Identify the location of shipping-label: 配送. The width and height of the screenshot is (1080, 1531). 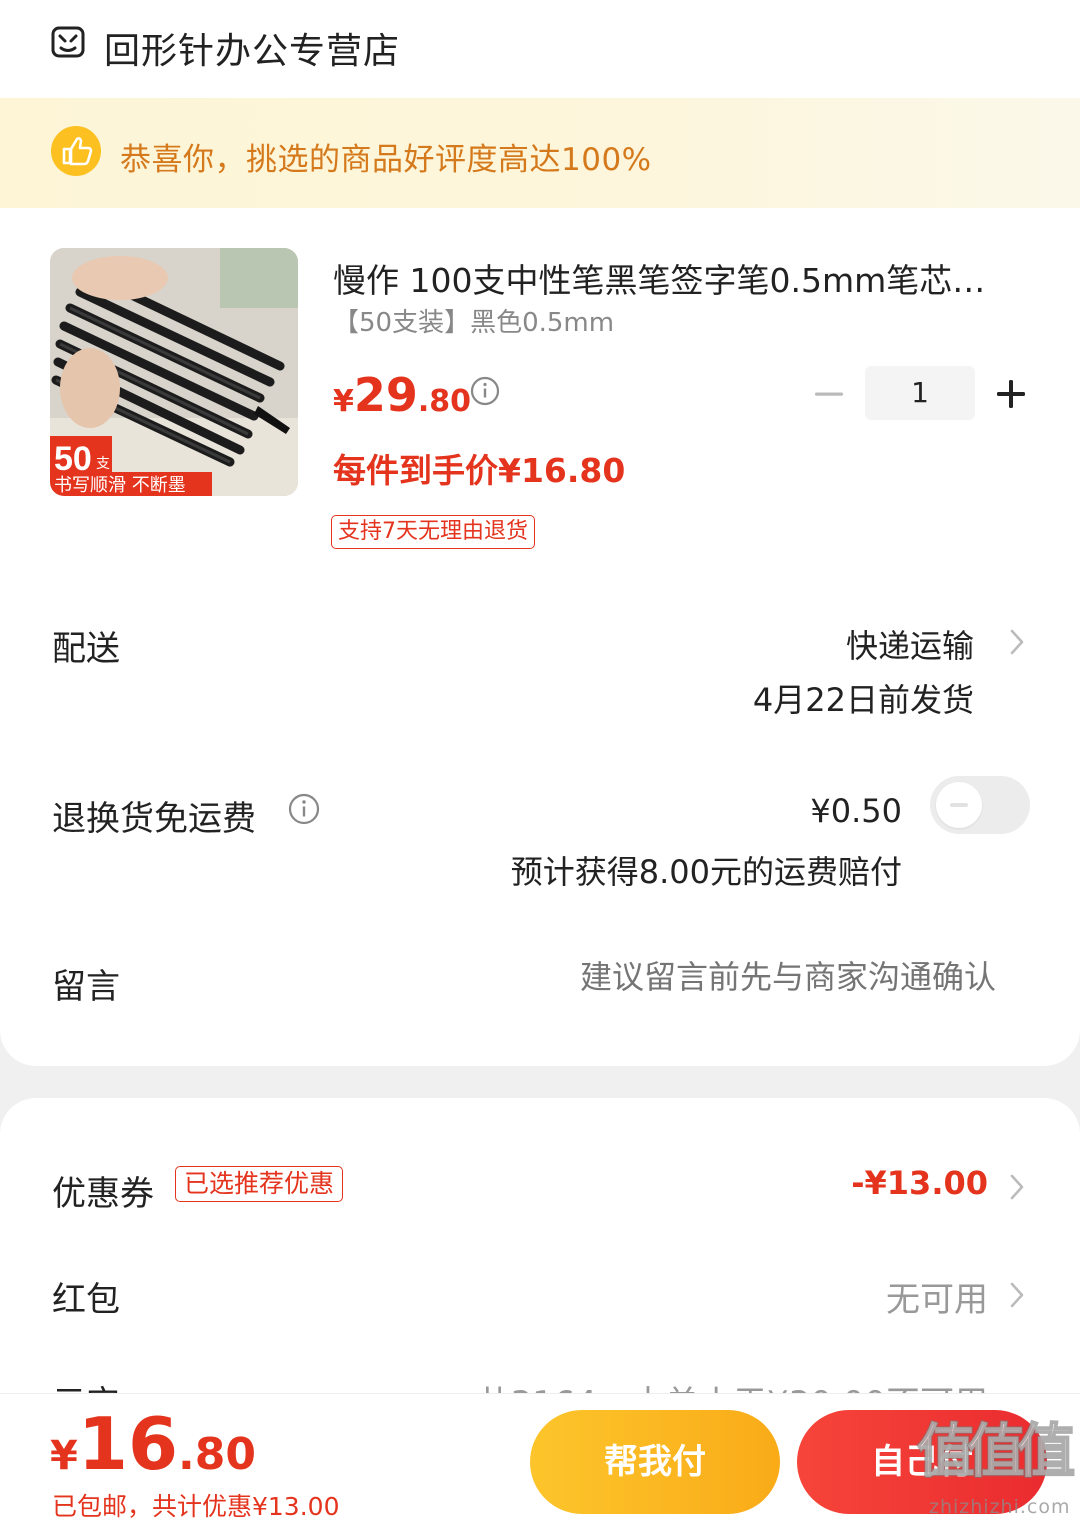
(86, 649).